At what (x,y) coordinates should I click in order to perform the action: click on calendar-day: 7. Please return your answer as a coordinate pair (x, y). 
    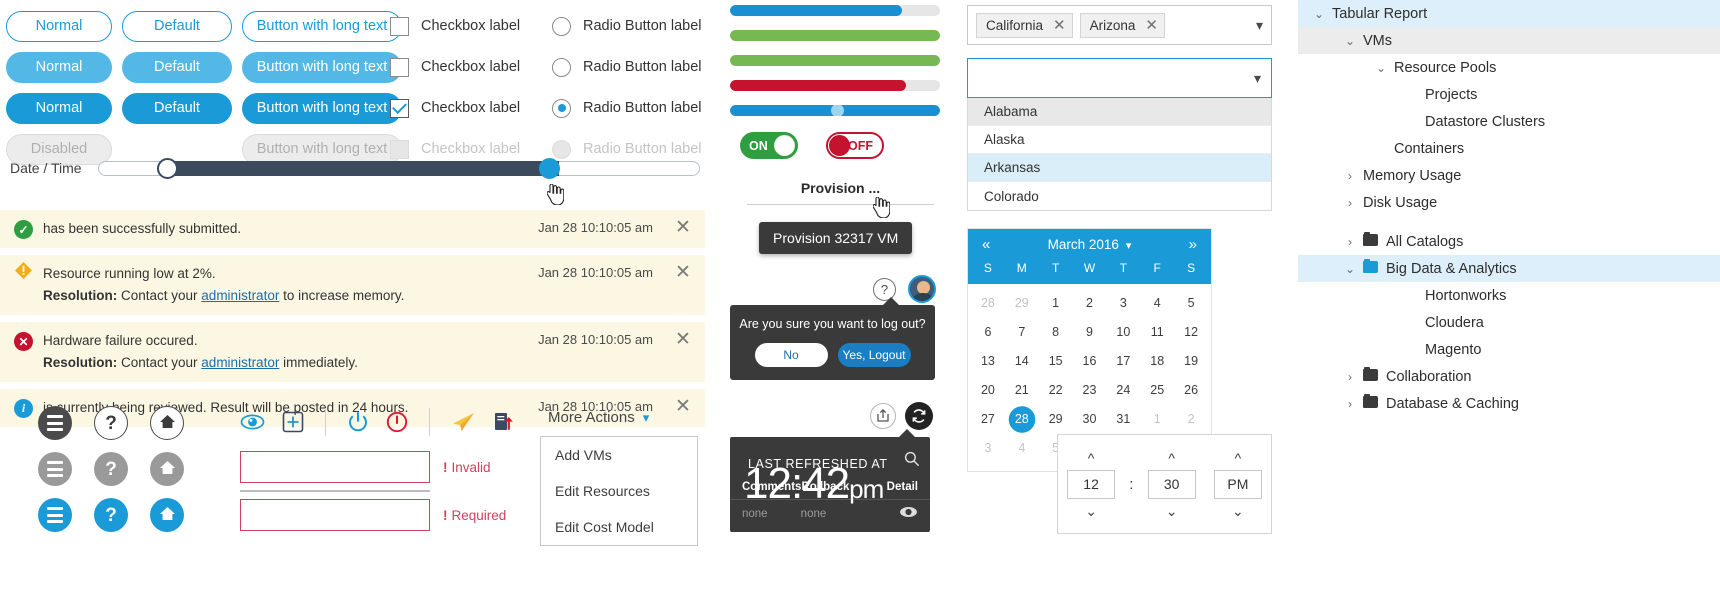
    Looking at the image, I should click on (1022, 332).